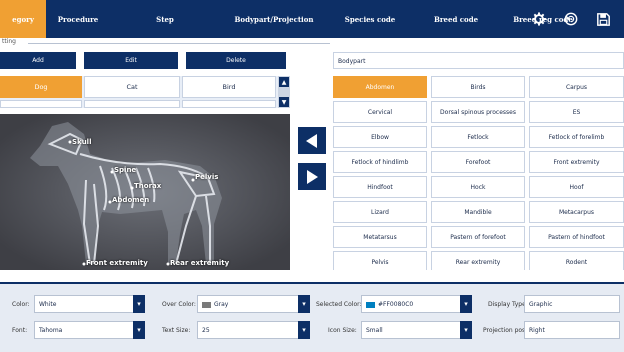  What do you see at coordinates (284, 92) in the screenshot?
I see `species-scrollbar: ▲ ▼` at bounding box center [284, 92].